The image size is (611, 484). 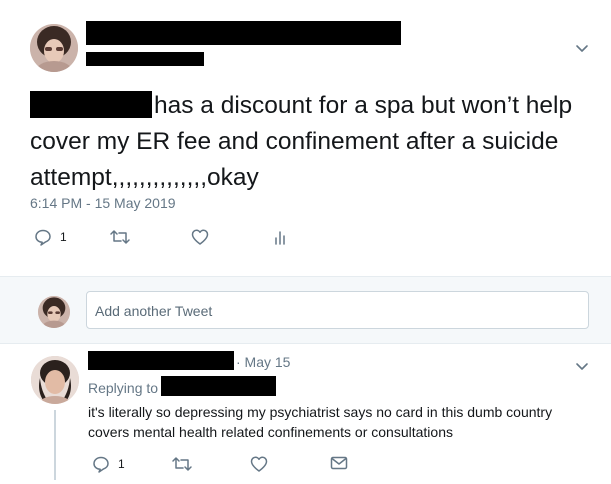 What do you see at coordinates (55, 380) in the screenshot?
I see `reply-author-avatar` at bounding box center [55, 380].